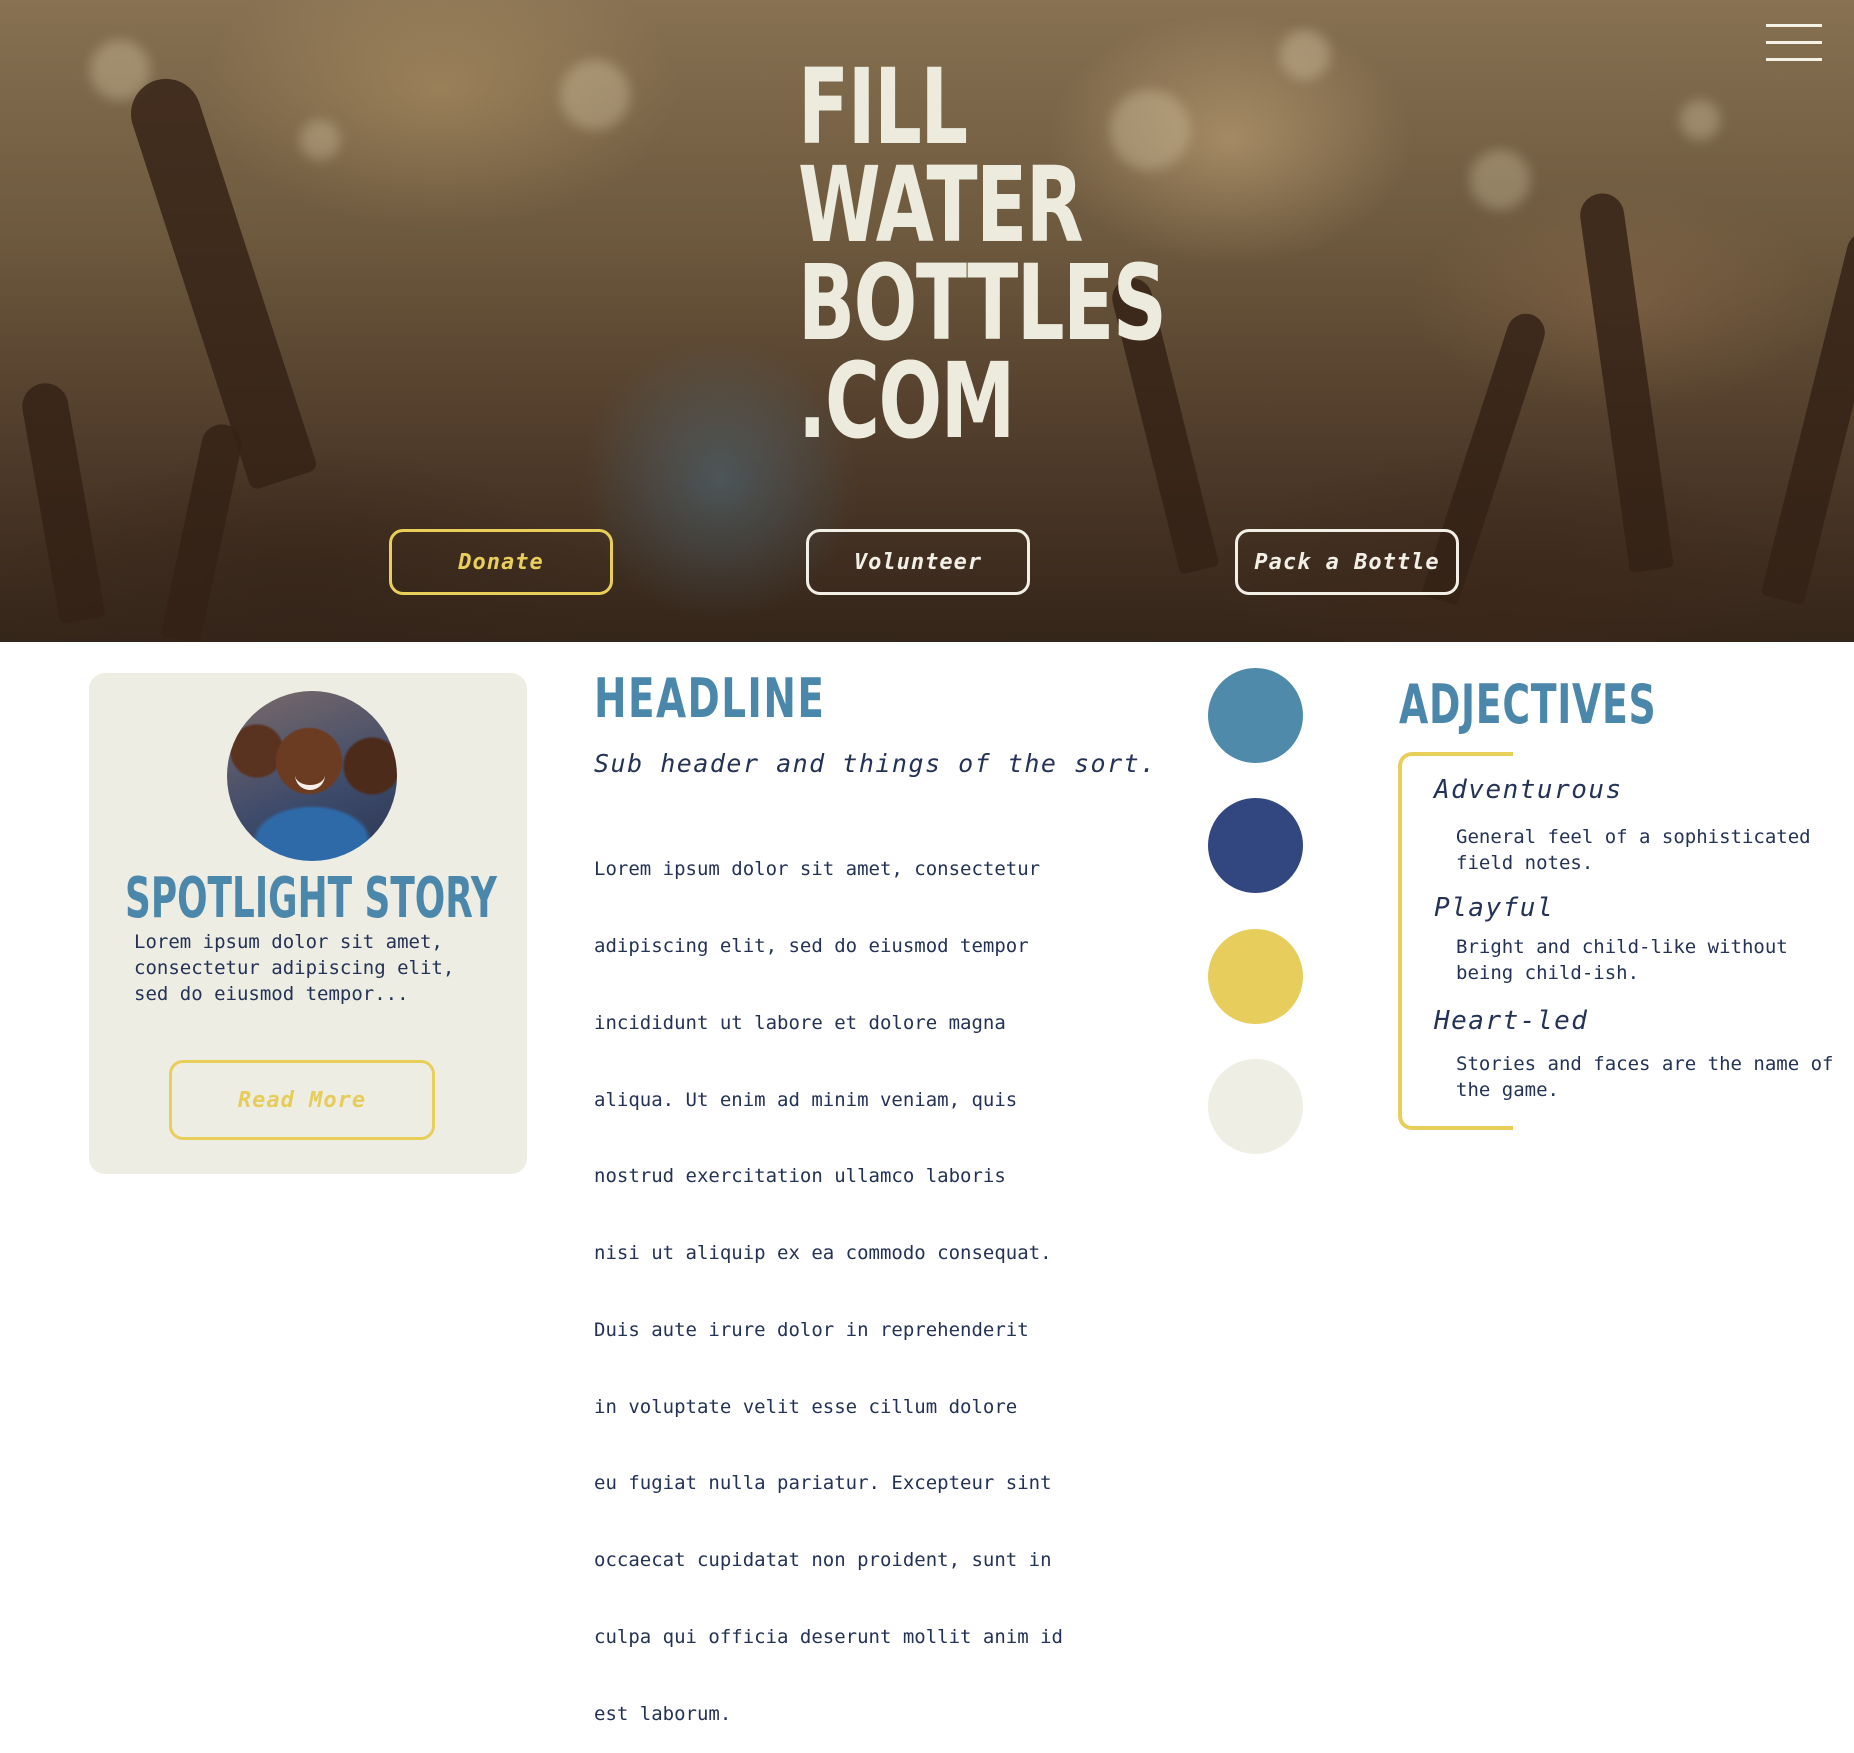 This screenshot has width=1854, height=1753. What do you see at coordinates (1528, 704) in the screenshot?
I see `adjectives-title: ADJECTIVES` at bounding box center [1528, 704].